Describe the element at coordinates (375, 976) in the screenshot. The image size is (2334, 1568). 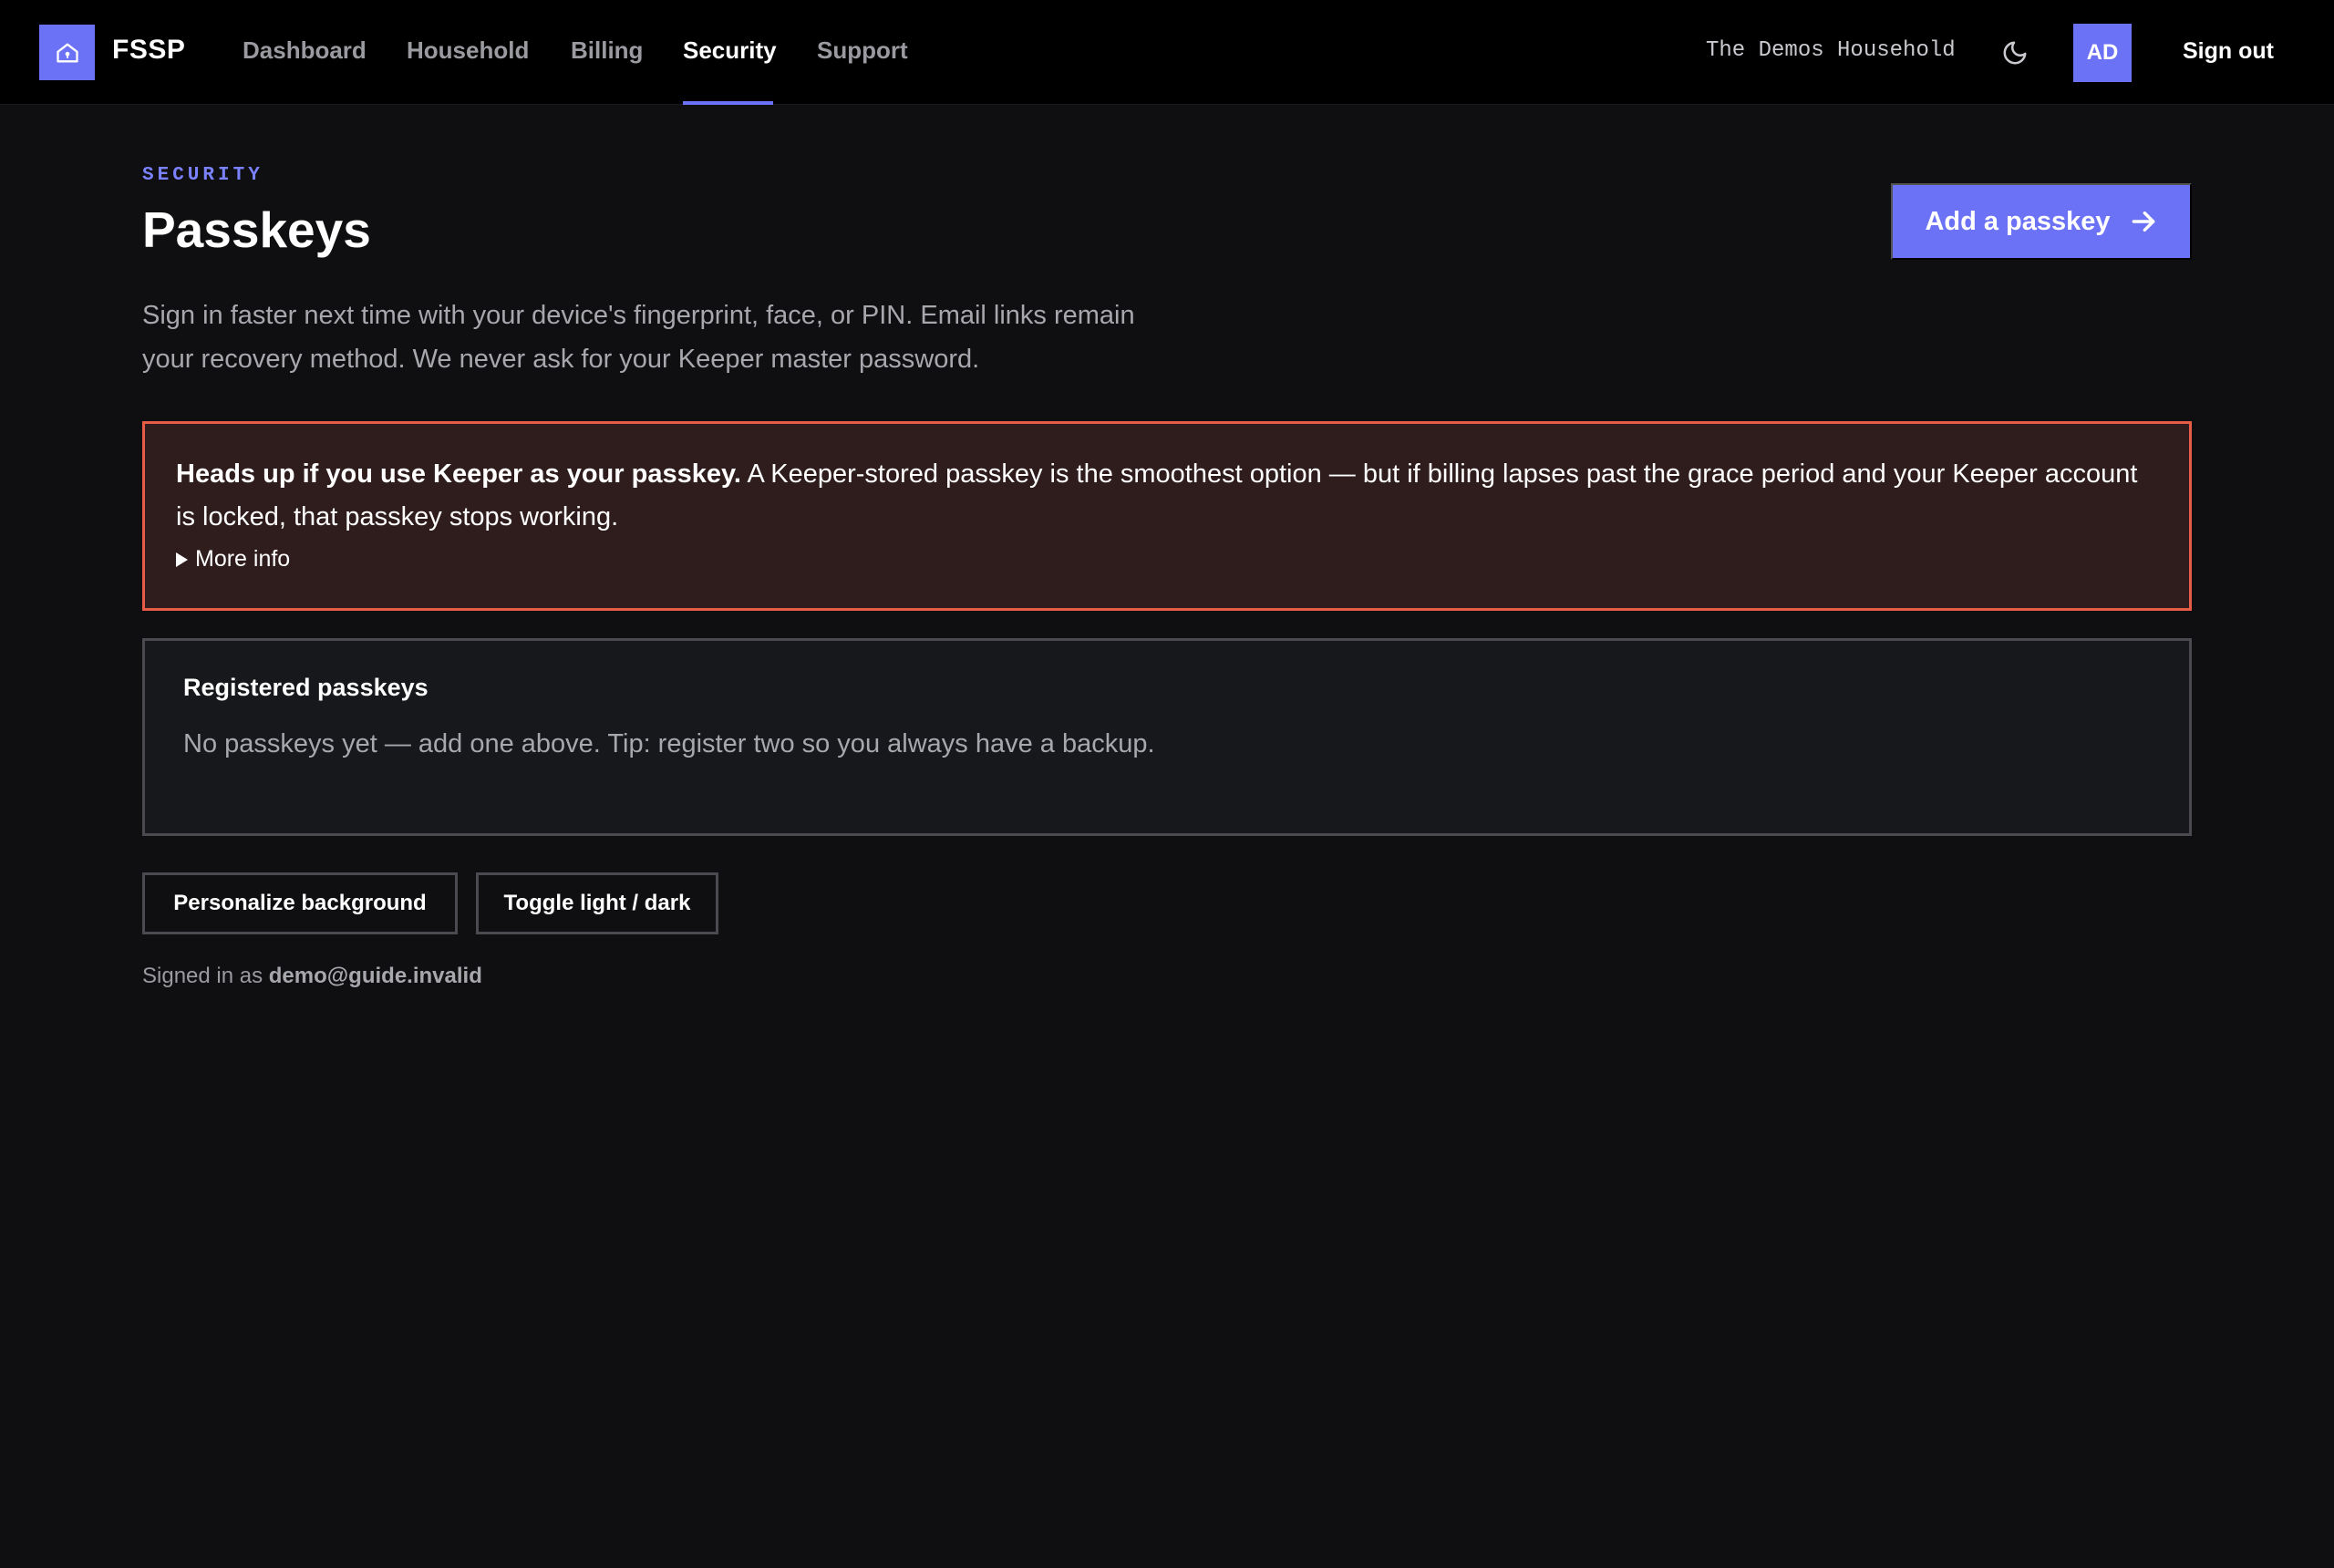
I see `signed-in-email: demo@guide.invalid` at that location.